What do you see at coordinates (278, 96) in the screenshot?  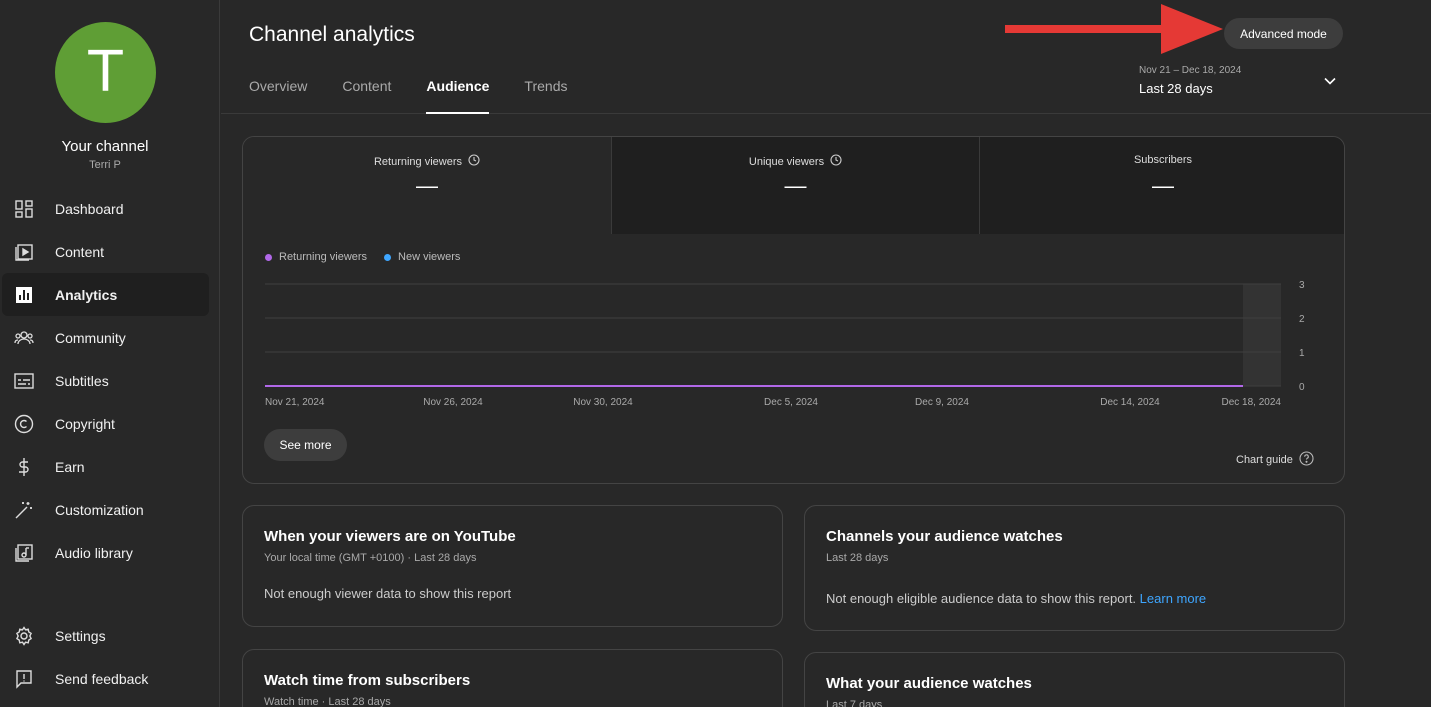 I see `tab-overview: Overview` at bounding box center [278, 96].